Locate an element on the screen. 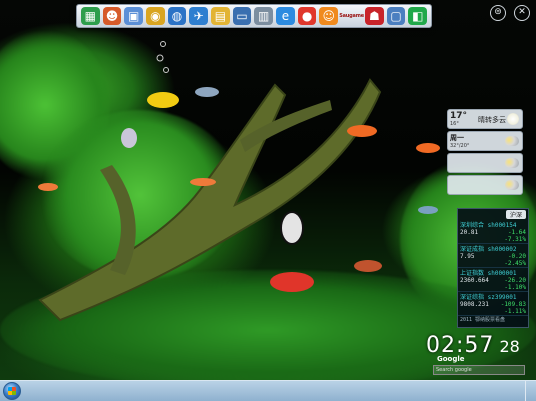 This screenshot has height=401, width=536. user-icon: ☻ is located at coordinates (112, 16).